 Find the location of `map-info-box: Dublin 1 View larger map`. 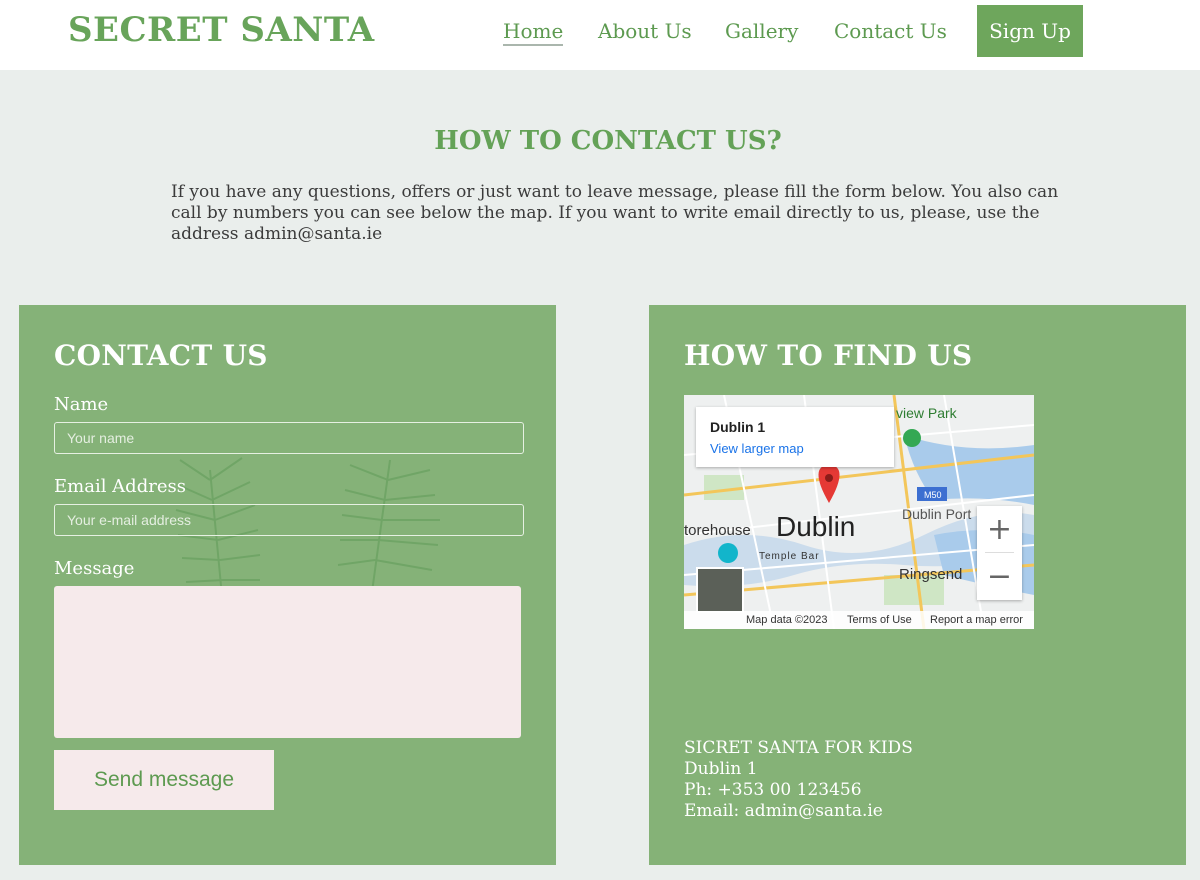

map-info-box: Dublin 1 View larger map is located at coordinates (795, 437).